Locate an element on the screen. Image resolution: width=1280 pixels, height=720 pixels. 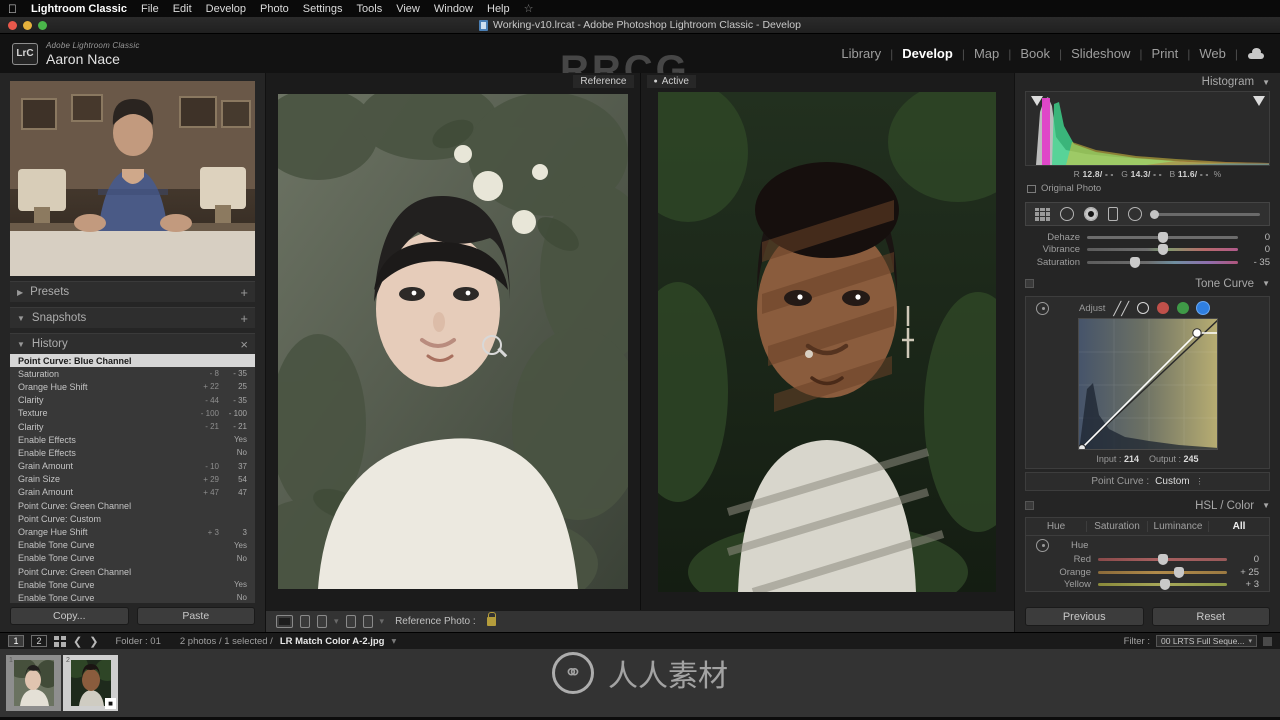
green-channel-icon is located at coordinates (1183, 308).